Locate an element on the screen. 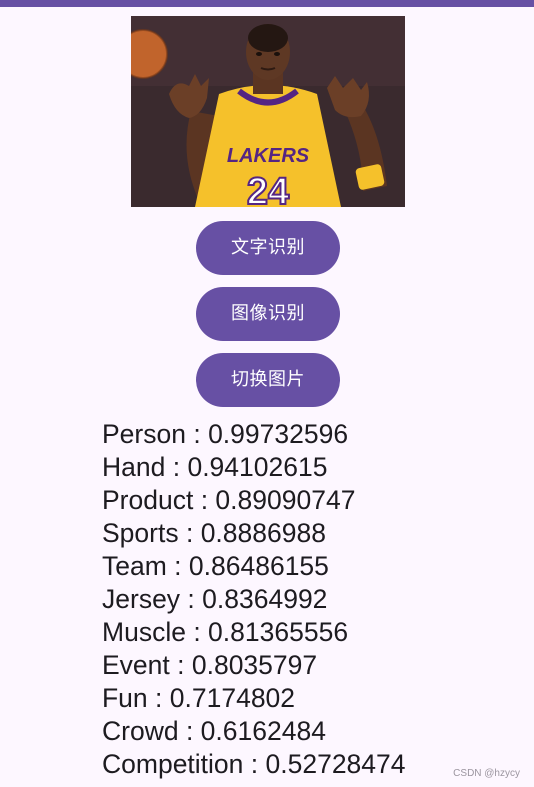  result-item: Team : 0.86486155 is located at coordinates (215, 566).